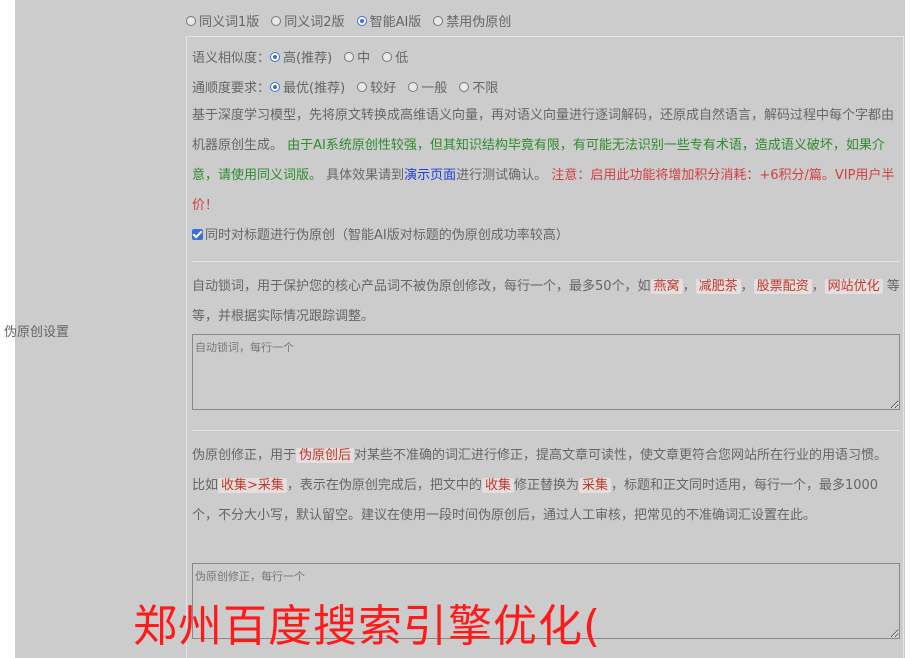  What do you see at coordinates (367, 626) in the screenshot?
I see `watermark-text: 郑州百度搜索引擎优化(` at bounding box center [367, 626].